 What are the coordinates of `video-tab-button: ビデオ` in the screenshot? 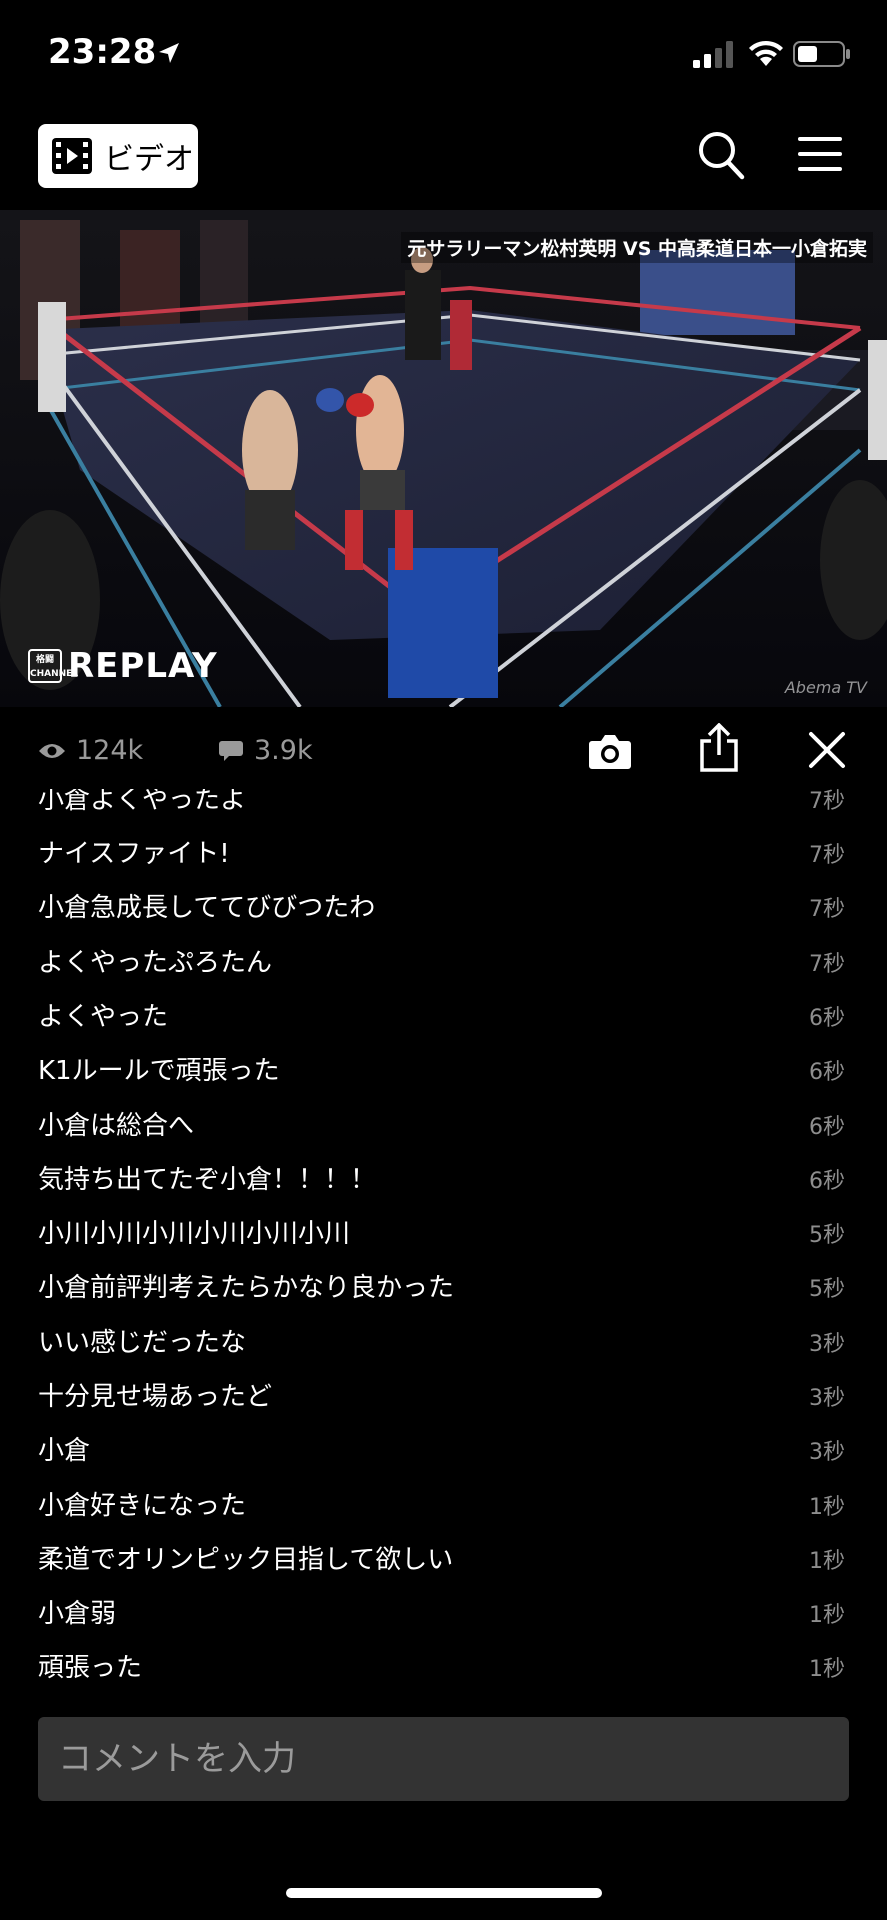 It's located at (118, 156).